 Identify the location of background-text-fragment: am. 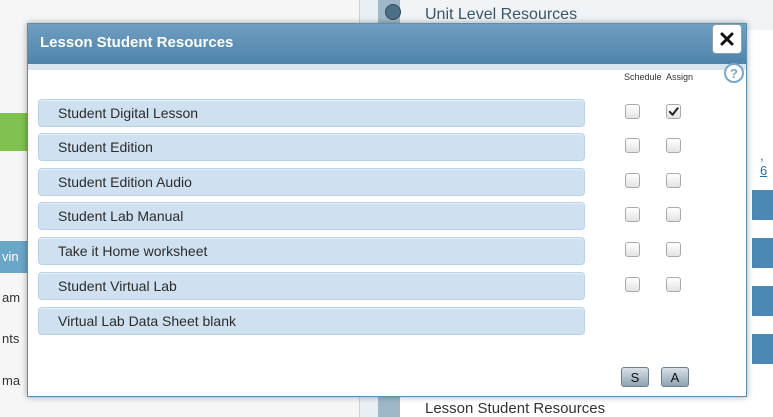
(11, 297).